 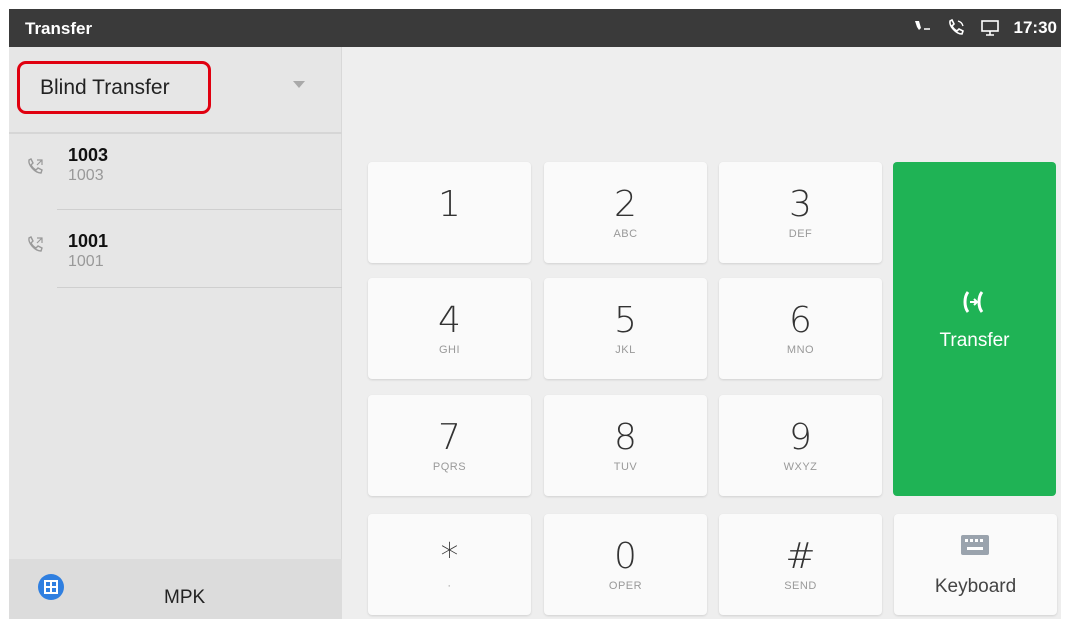 I want to click on dial-key-1: 1, so click(x=449, y=212).